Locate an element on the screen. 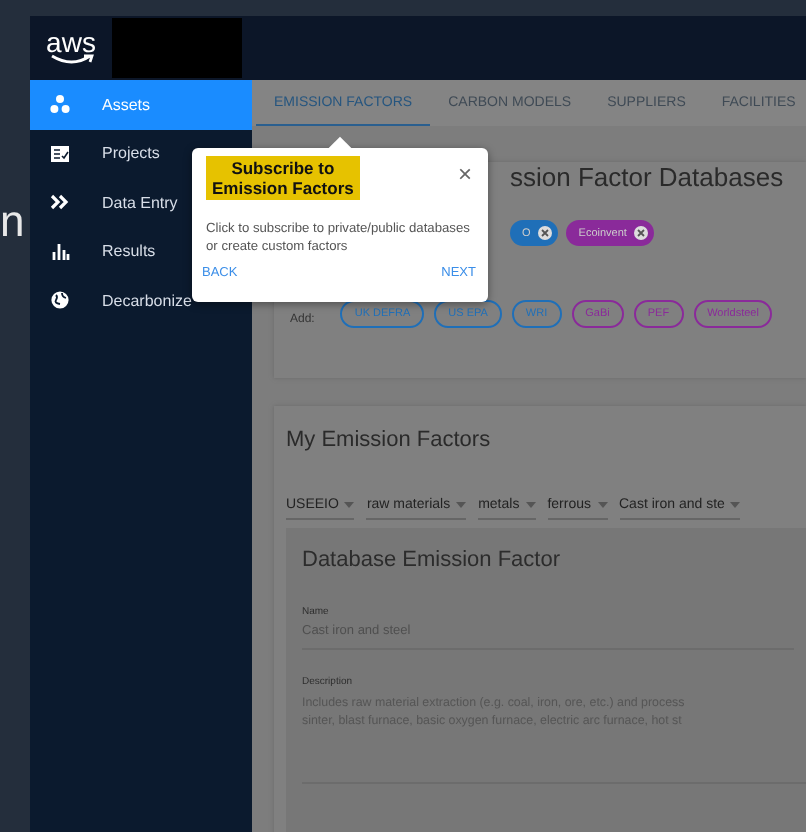 The width and height of the screenshot is (806, 832). card-title: ssion Factor Databases is located at coordinates (648, 177).